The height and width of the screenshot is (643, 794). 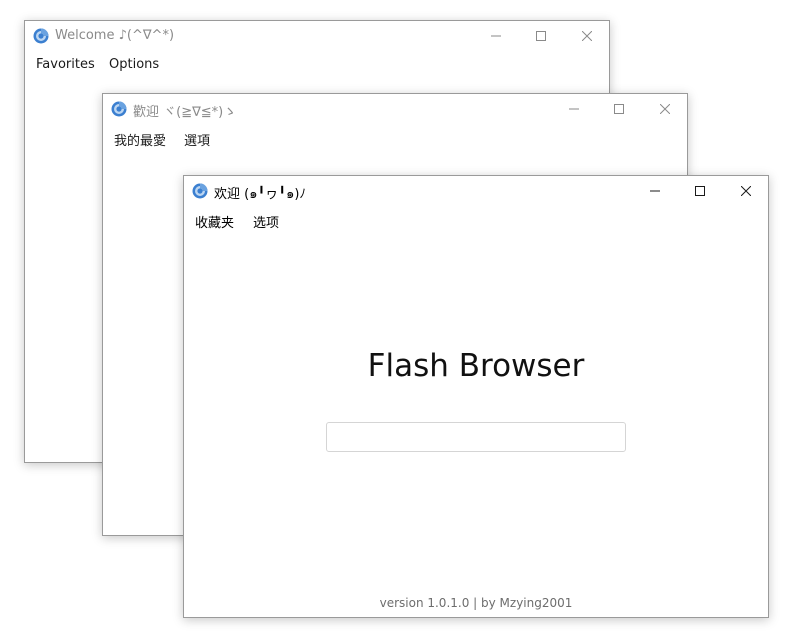 I want to click on menu-options: 选项, so click(x=266, y=221).